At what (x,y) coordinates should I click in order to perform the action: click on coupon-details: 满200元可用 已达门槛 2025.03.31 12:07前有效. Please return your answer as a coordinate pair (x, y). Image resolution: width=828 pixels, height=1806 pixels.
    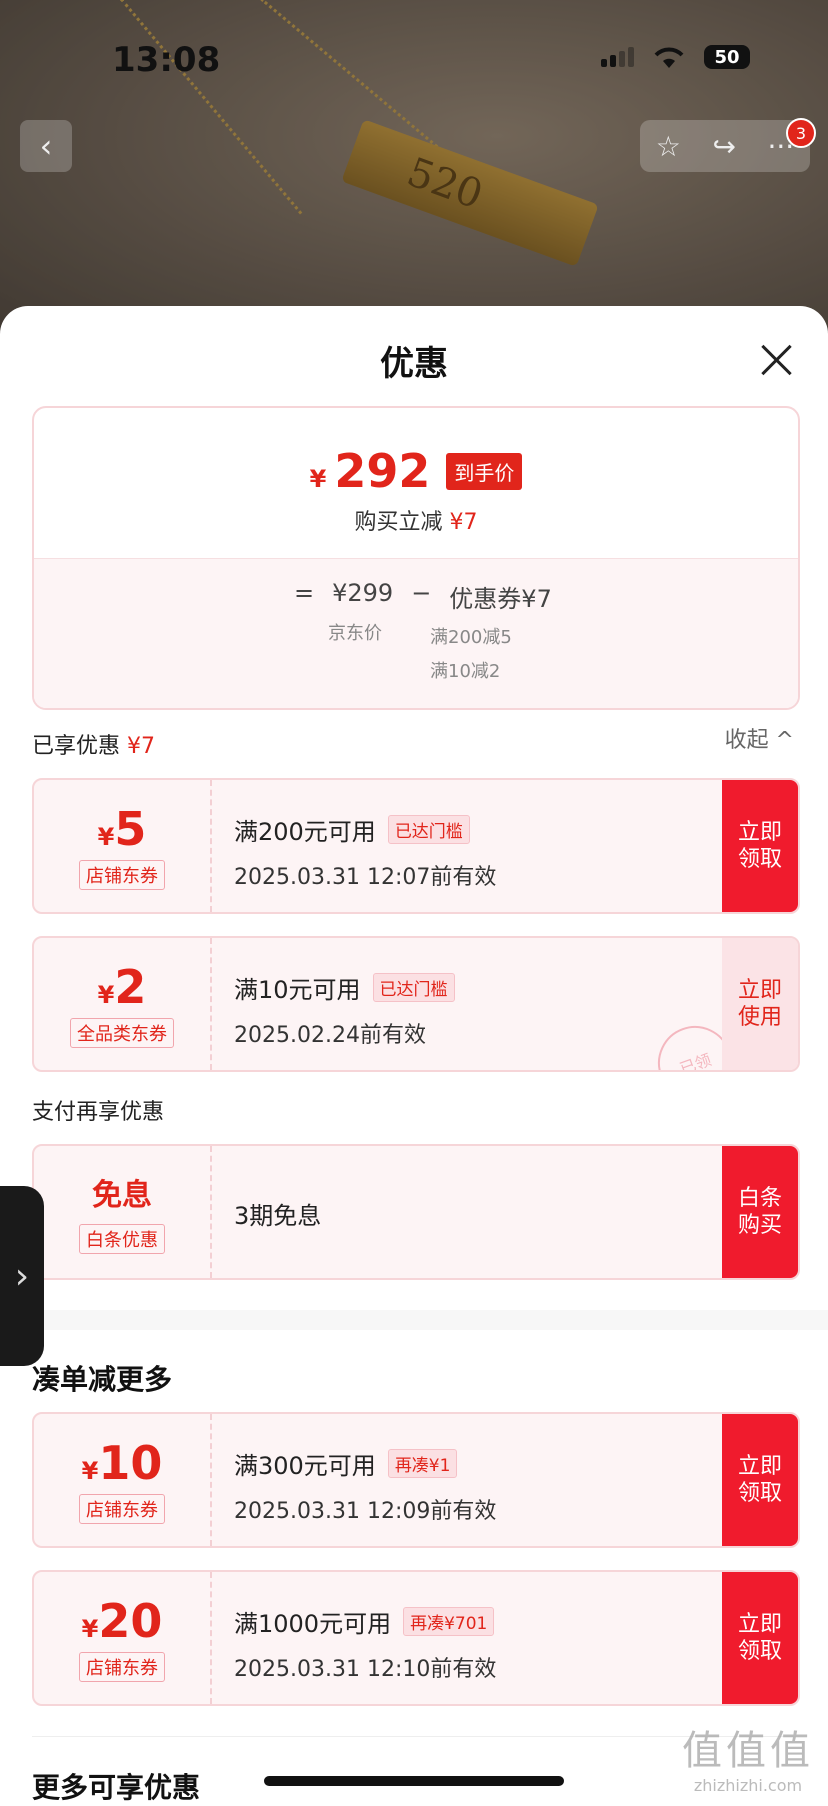
    Looking at the image, I should click on (365, 851).